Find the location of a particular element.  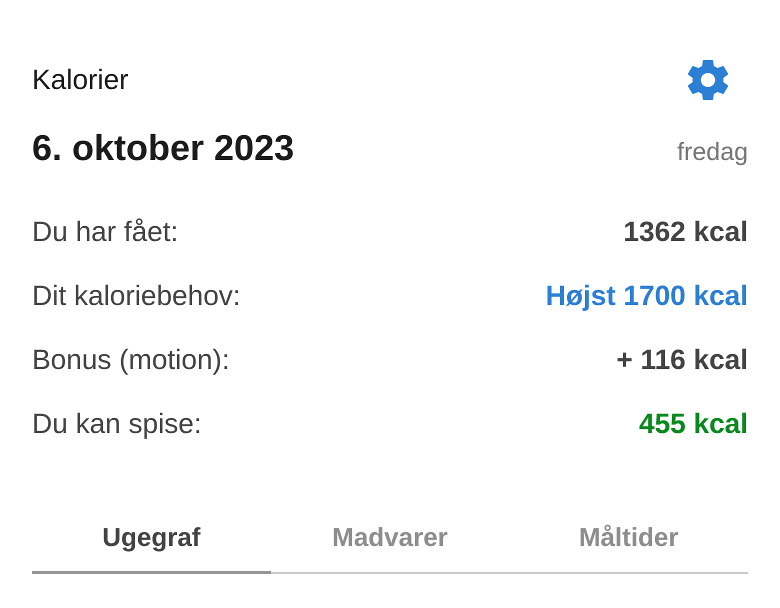

stat-value: 1362 kcal is located at coordinates (685, 232).